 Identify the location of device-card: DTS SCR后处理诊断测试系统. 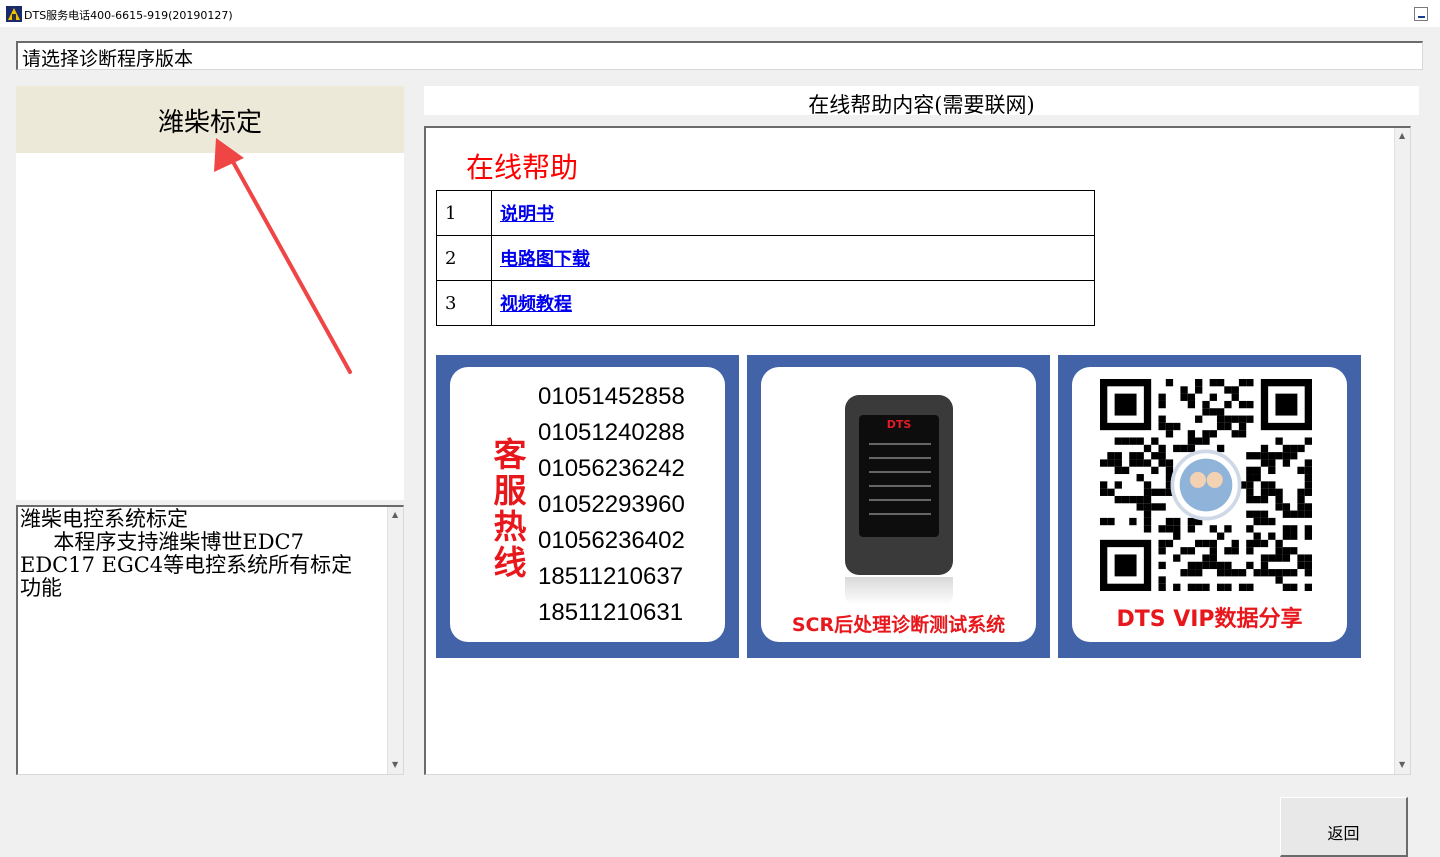
(898, 504).